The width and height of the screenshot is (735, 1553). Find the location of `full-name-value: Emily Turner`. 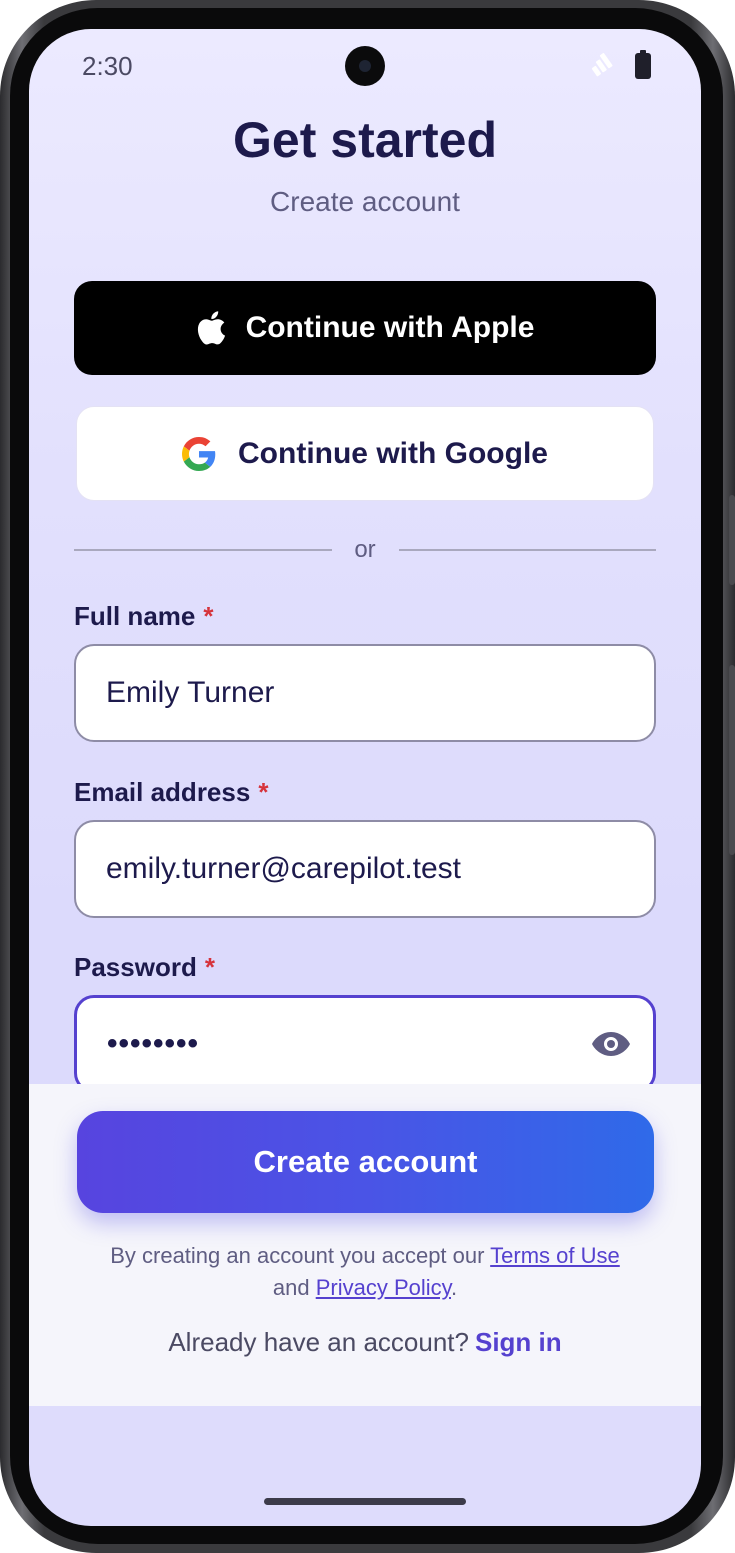

full-name-value: Emily Turner is located at coordinates (190, 692).